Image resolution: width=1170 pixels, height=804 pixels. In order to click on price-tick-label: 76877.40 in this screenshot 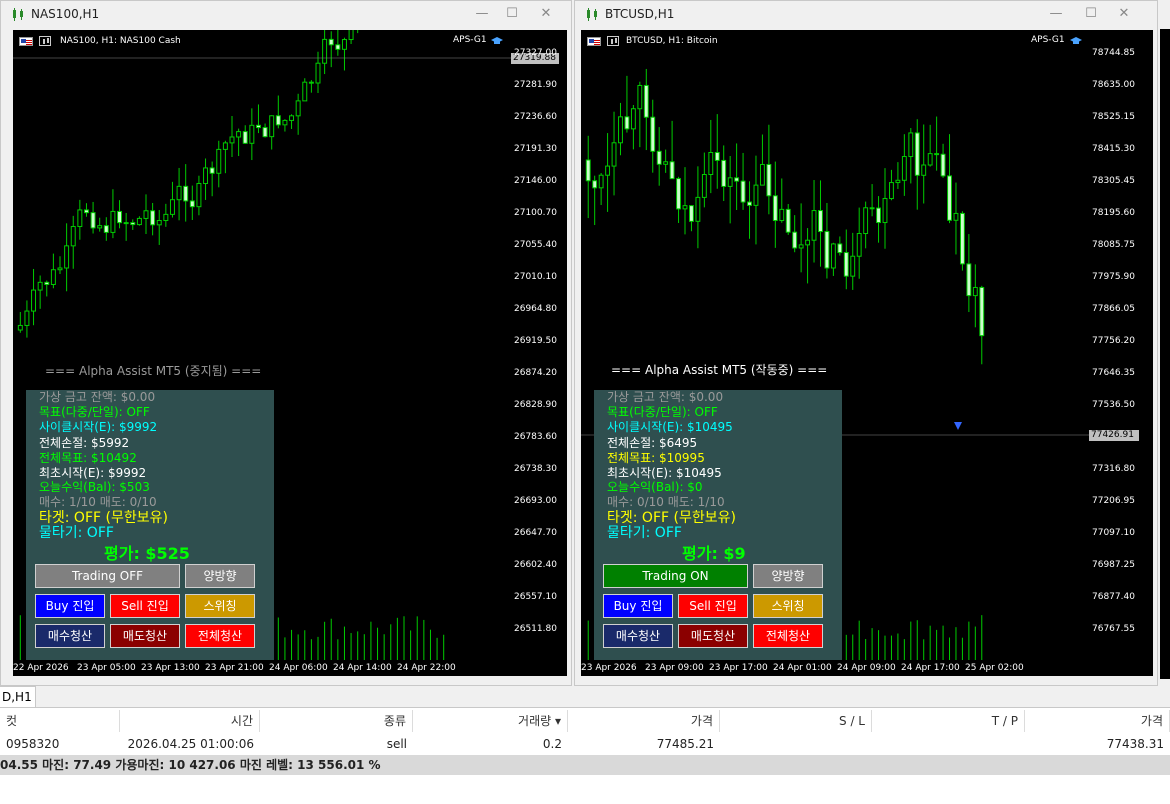, I will do `click(1113, 597)`.